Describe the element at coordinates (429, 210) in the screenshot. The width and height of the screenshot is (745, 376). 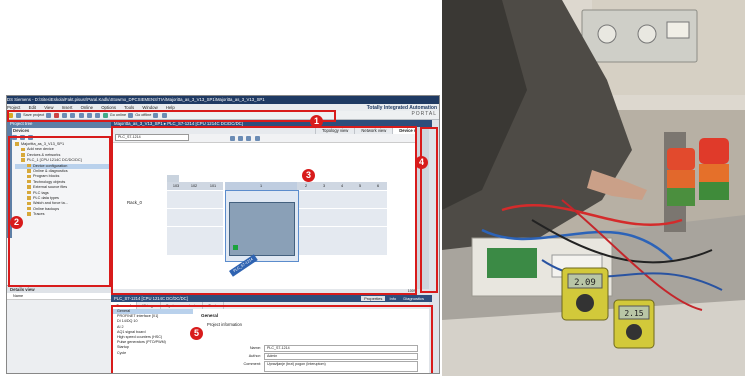
I see `annotation-frame-task-cards` at that location.